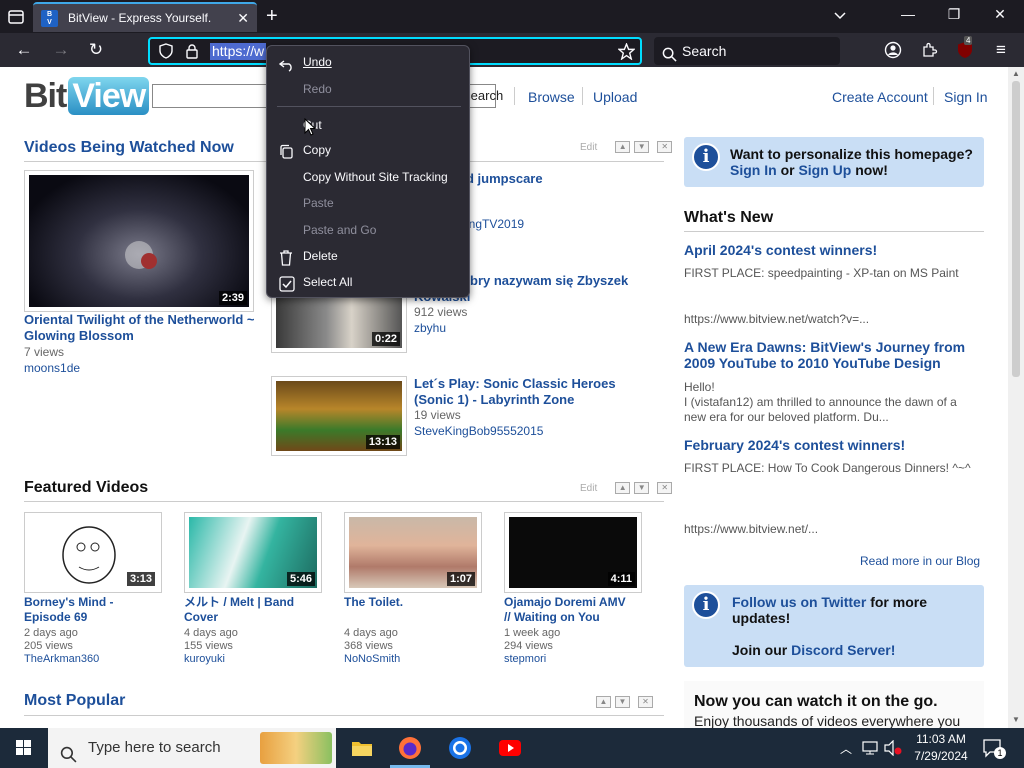 The width and height of the screenshot is (1024, 768). I want to click on video-user: TheArkman360, so click(61, 659).